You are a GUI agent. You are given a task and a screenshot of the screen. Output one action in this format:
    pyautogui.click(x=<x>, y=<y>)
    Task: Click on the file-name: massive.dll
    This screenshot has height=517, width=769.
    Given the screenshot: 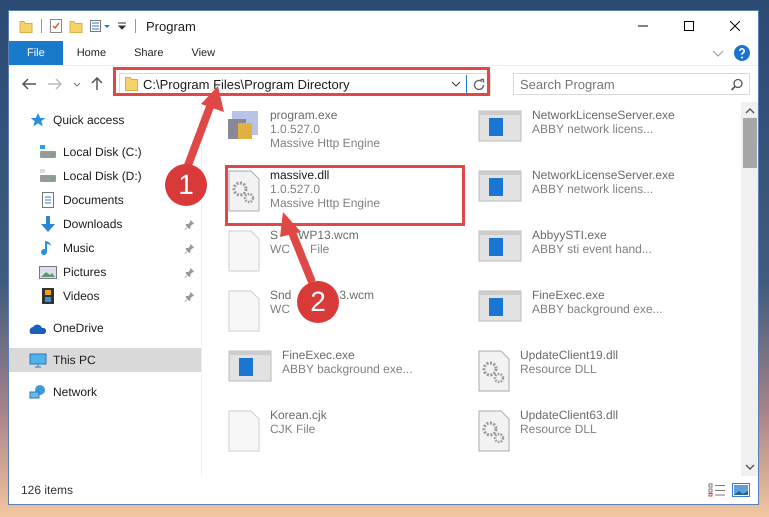 What is the action you would take?
    pyautogui.click(x=300, y=175)
    